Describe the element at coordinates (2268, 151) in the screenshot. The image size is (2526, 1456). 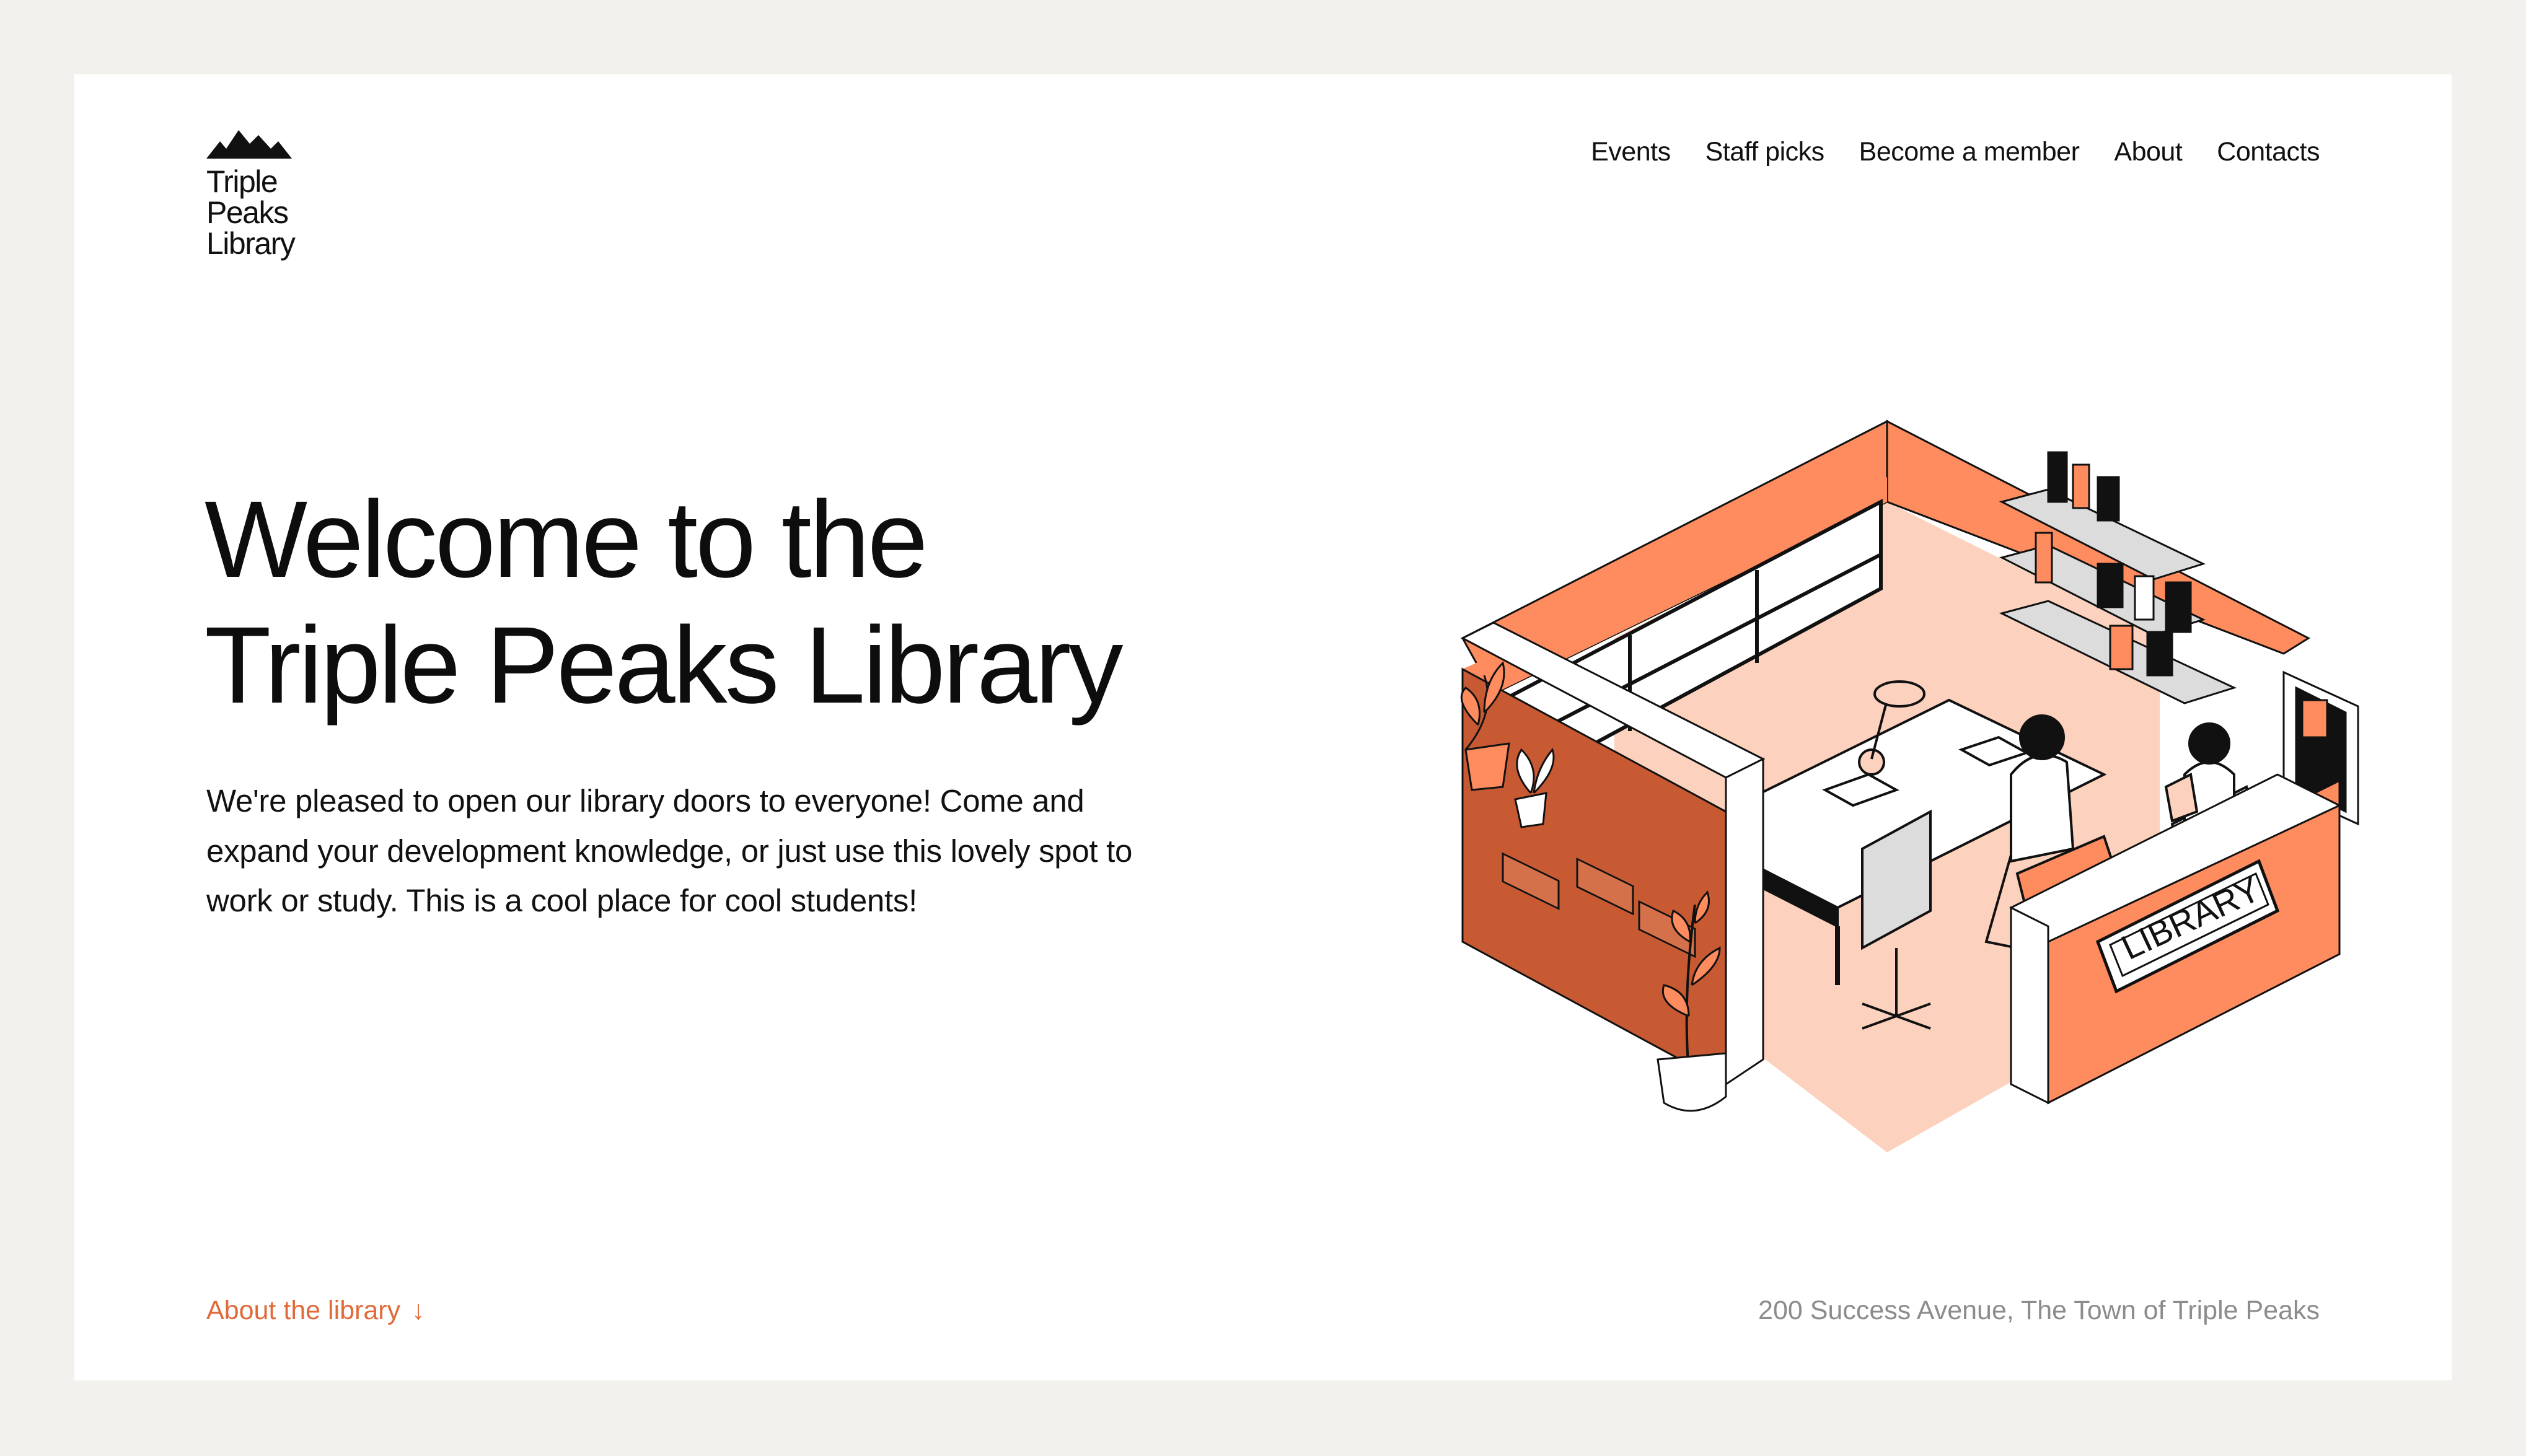
I see `nav-item-contacts: Contacts` at that location.